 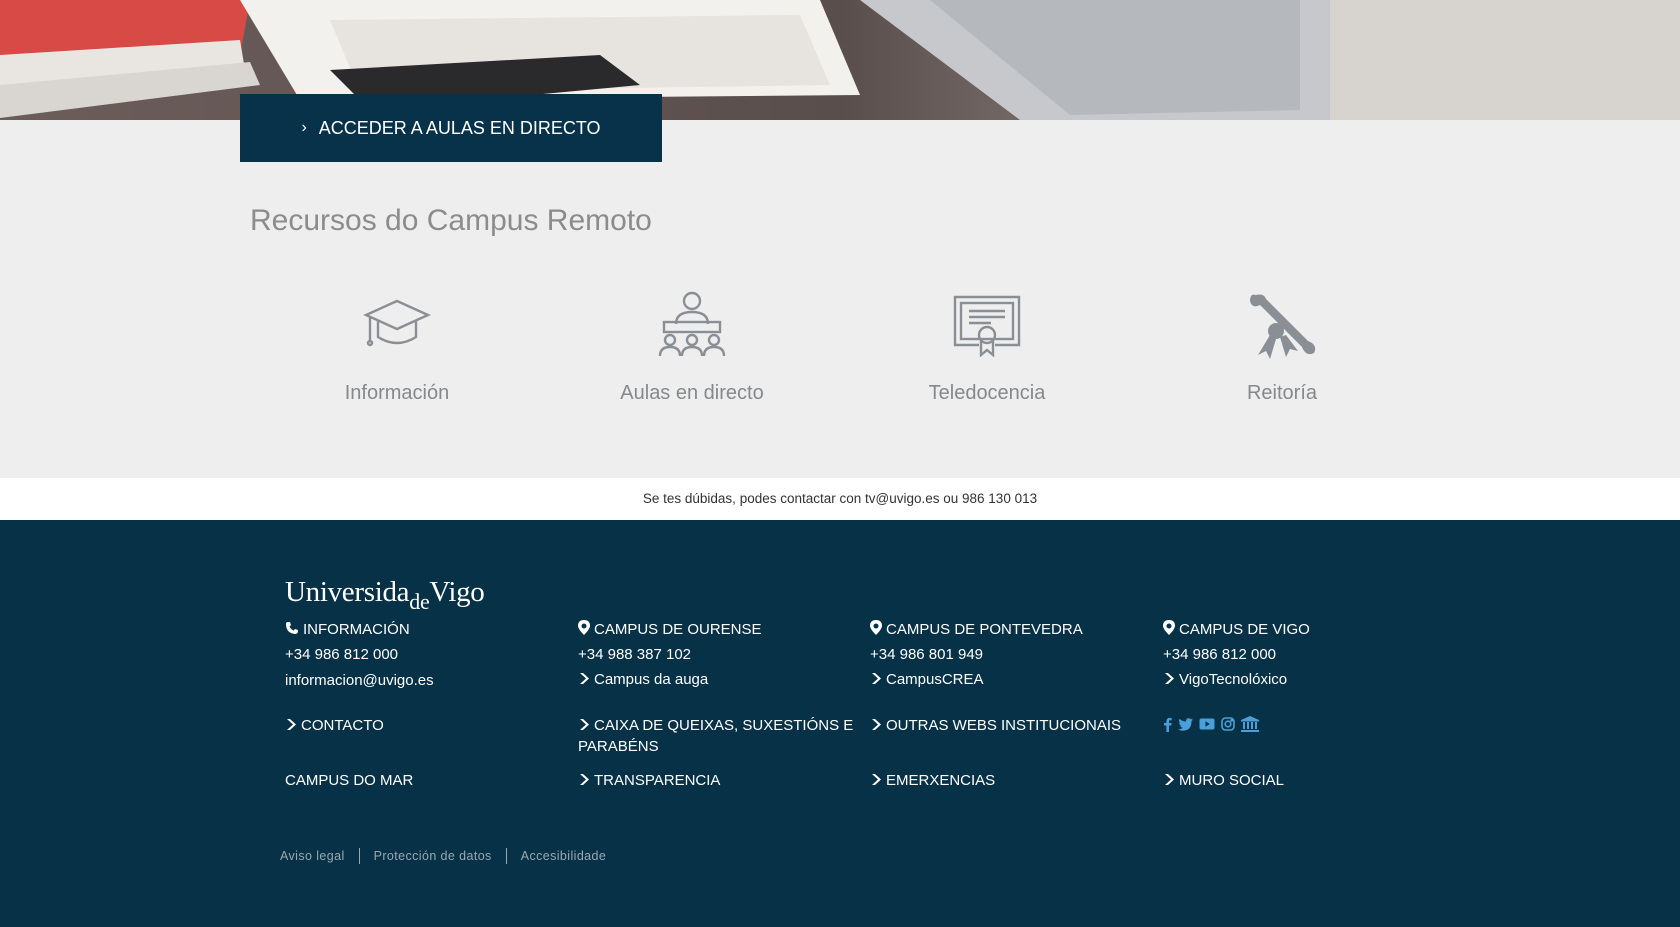 I want to click on emergencies-link: EMERXENCIAS, so click(x=932, y=781).